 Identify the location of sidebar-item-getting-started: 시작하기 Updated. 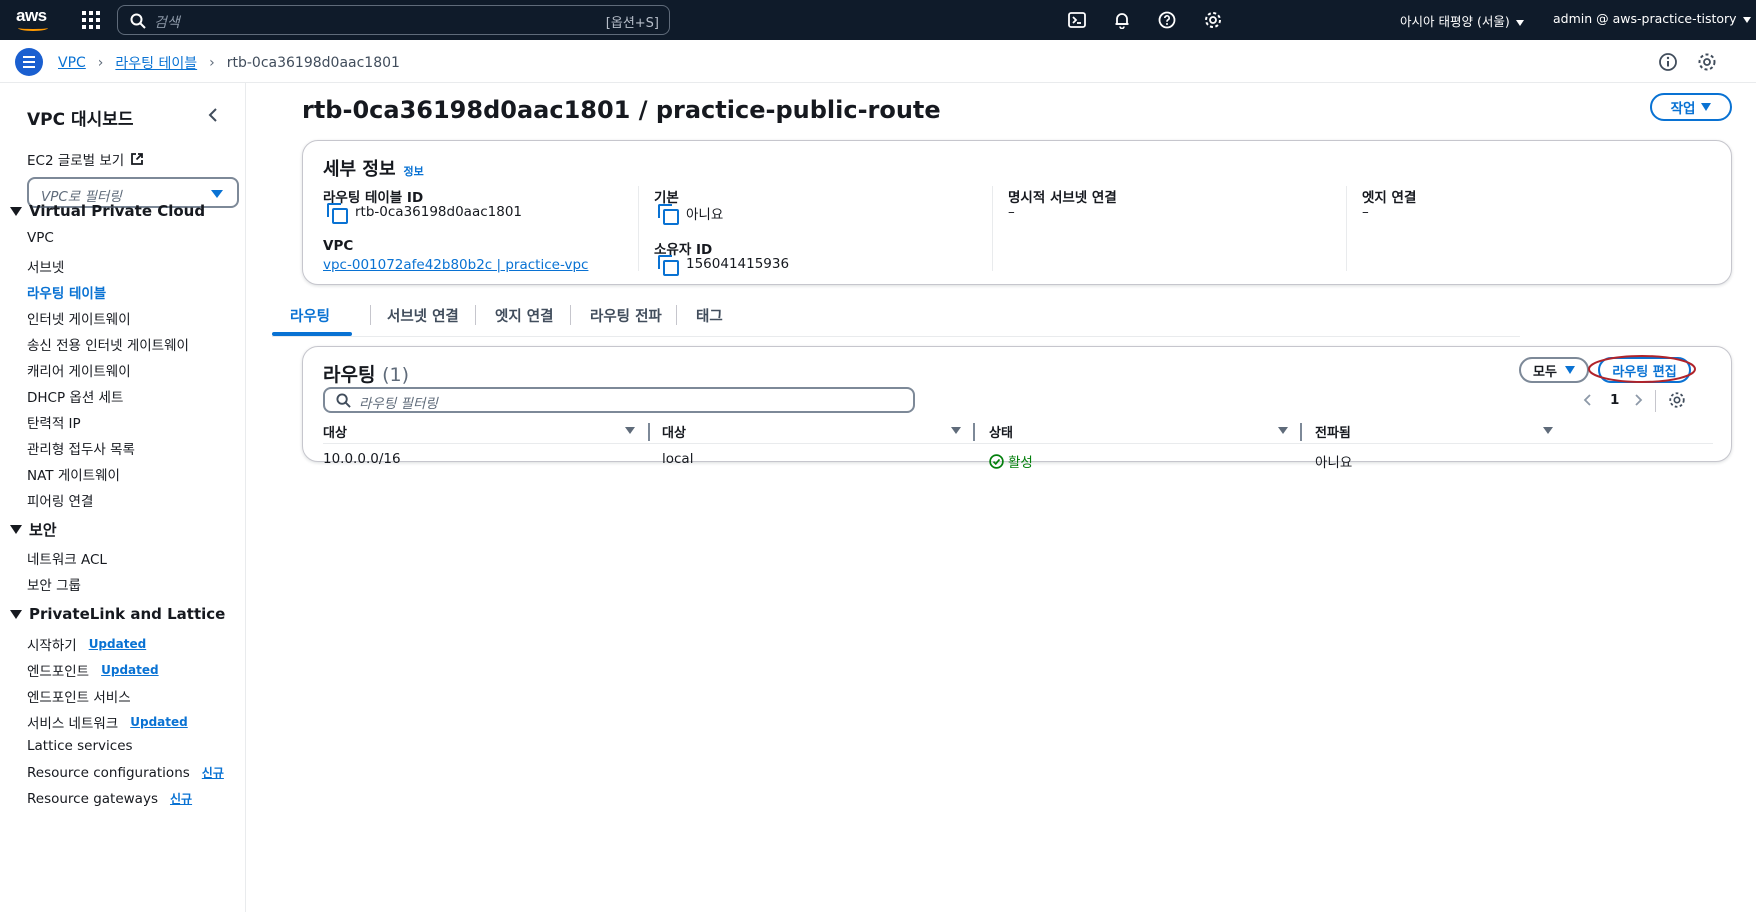
(86, 644).